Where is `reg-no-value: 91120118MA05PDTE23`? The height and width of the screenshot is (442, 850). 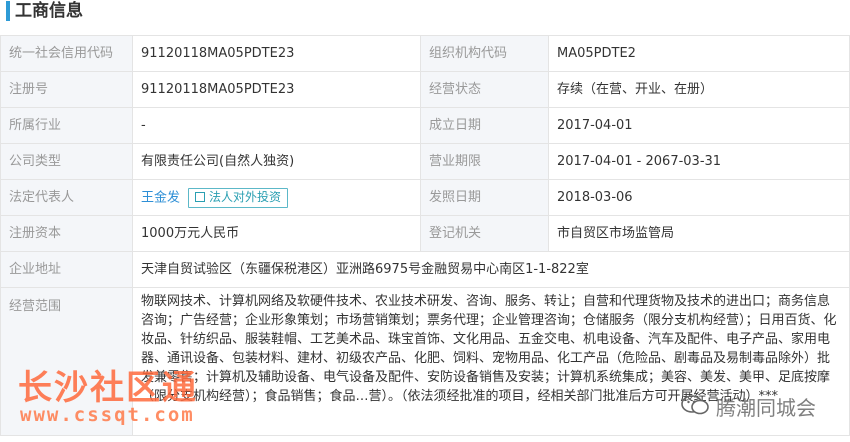 reg-no-value: 91120118MA05PDTE23 is located at coordinates (276, 89).